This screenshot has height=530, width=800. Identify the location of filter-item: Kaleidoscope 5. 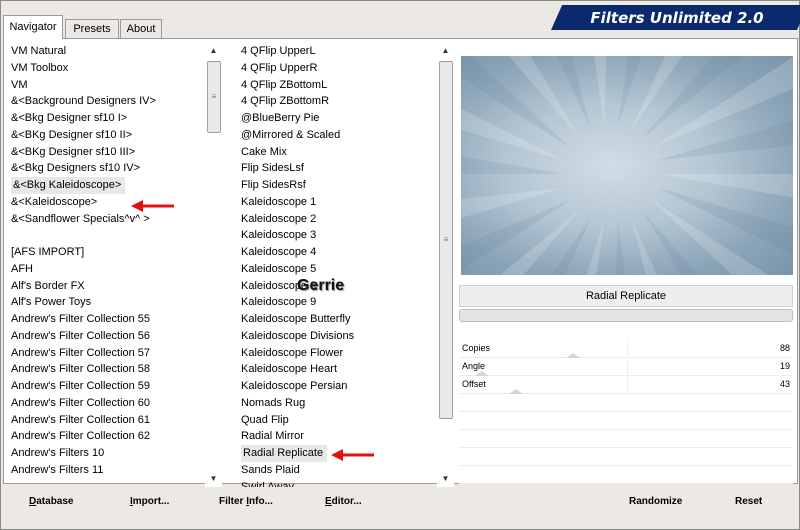
(337, 269).